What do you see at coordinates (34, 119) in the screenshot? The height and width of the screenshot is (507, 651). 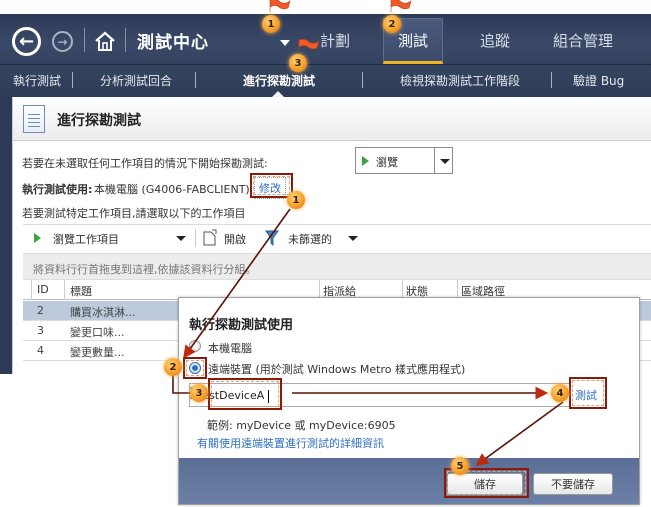 I see `document-icon` at bounding box center [34, 119].